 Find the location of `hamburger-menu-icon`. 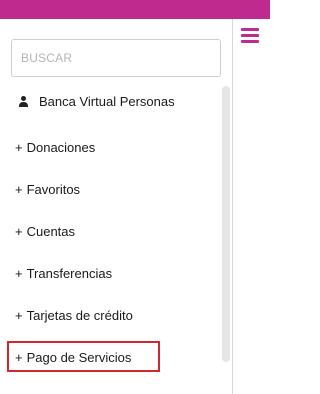

hamburger-menu-icon is located at coordinates (250, 36).